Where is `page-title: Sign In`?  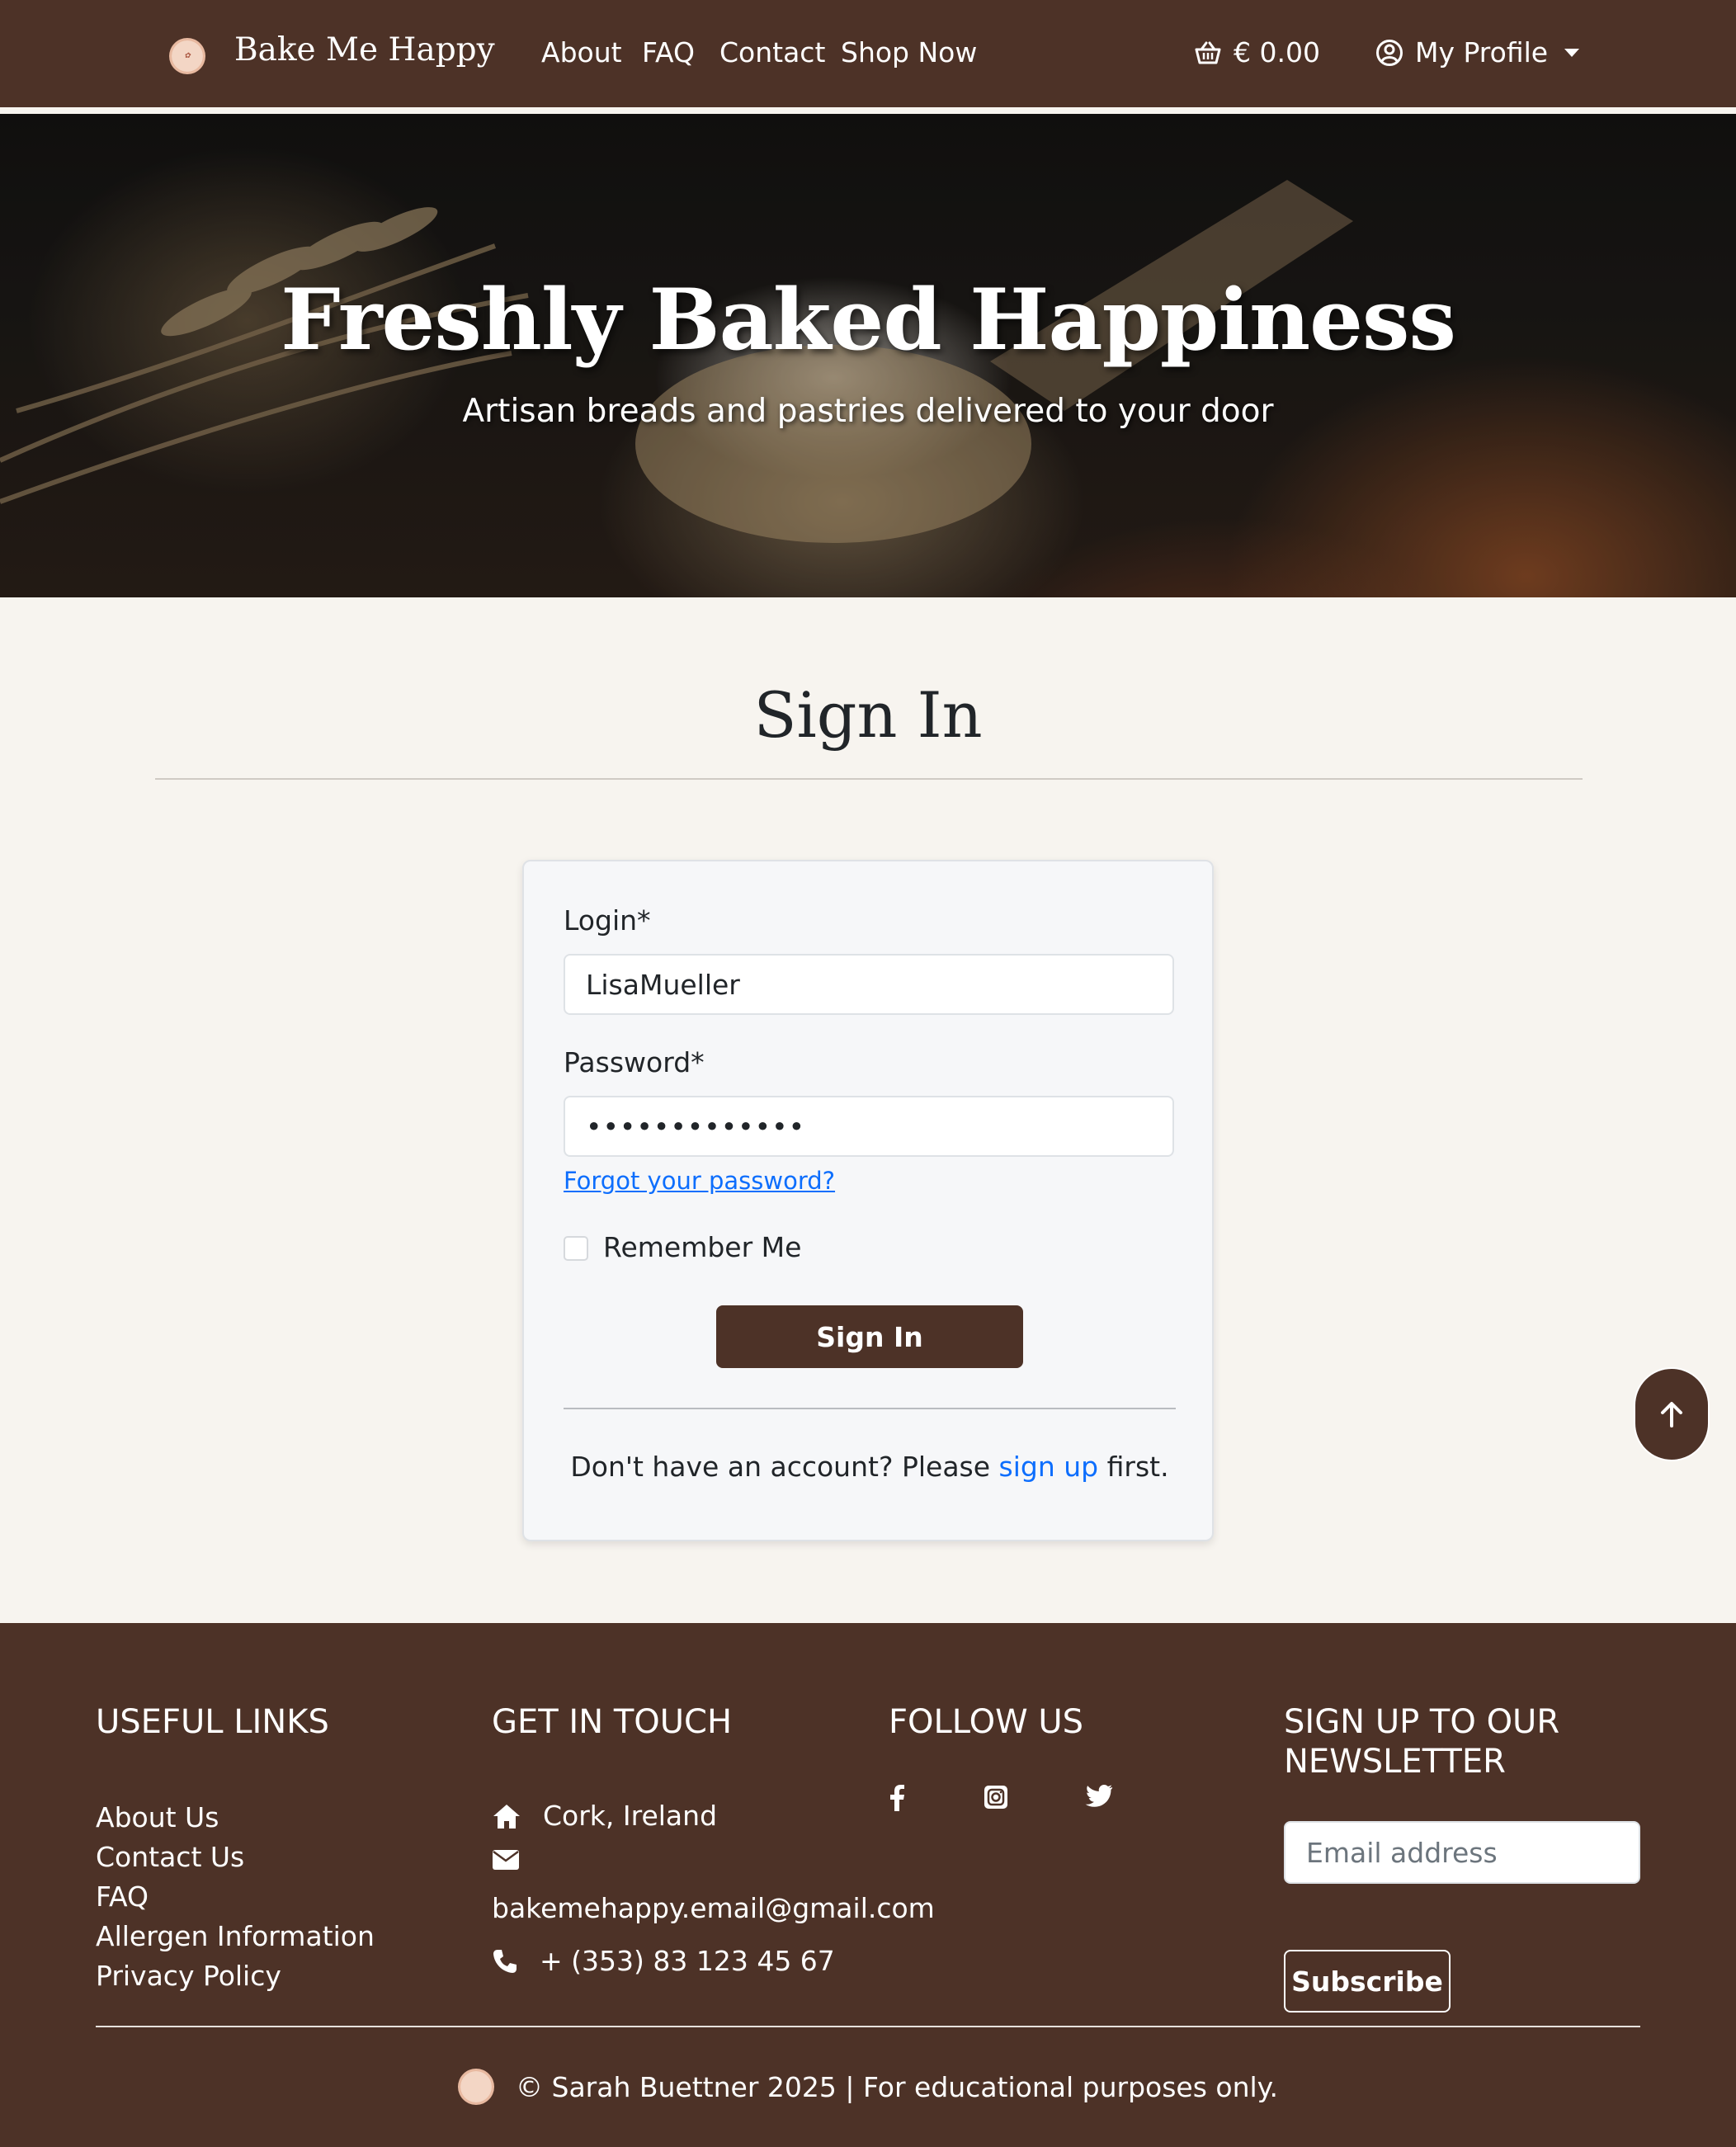
page-title: Sign In is located at coordinates (868, 715).